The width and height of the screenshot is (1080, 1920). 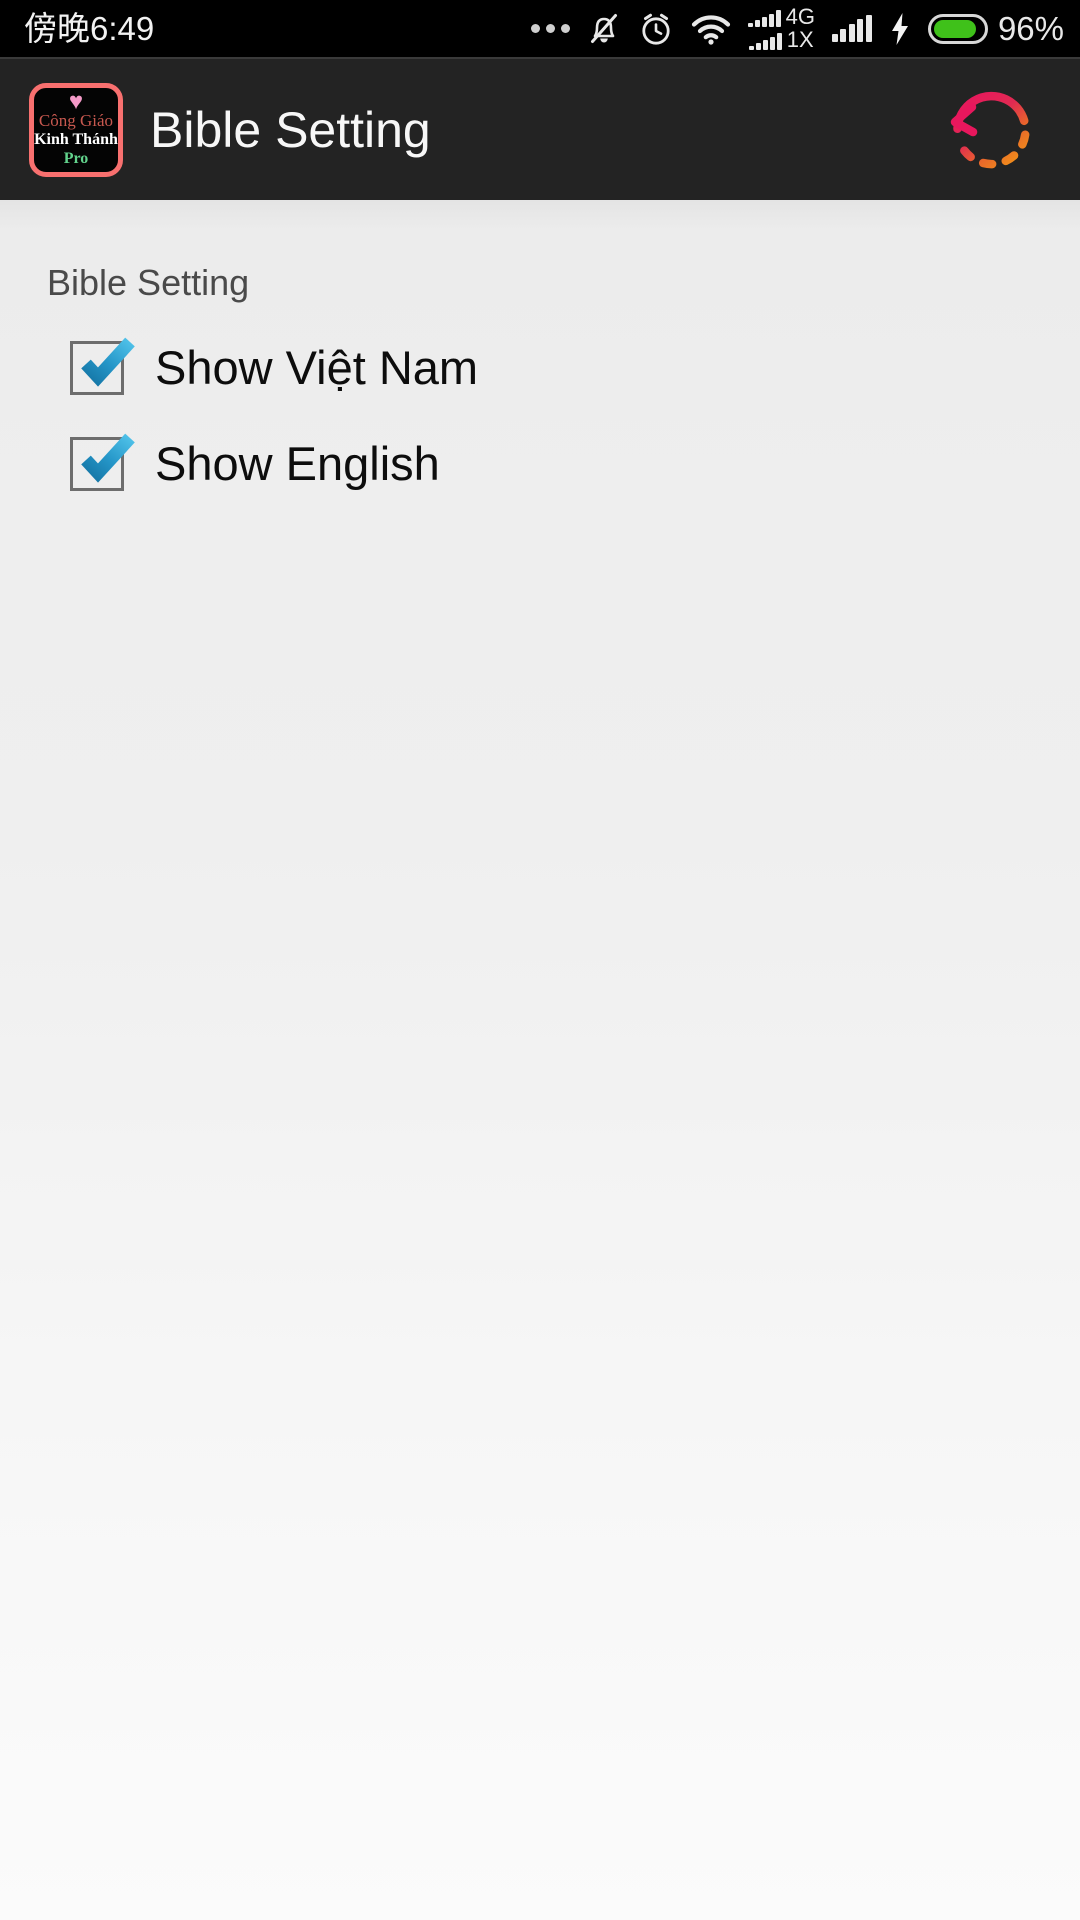 What do you see at coordinates (765, 41) in the screenshot?
I see `sim2-bars` at bounding box center [765, 41].